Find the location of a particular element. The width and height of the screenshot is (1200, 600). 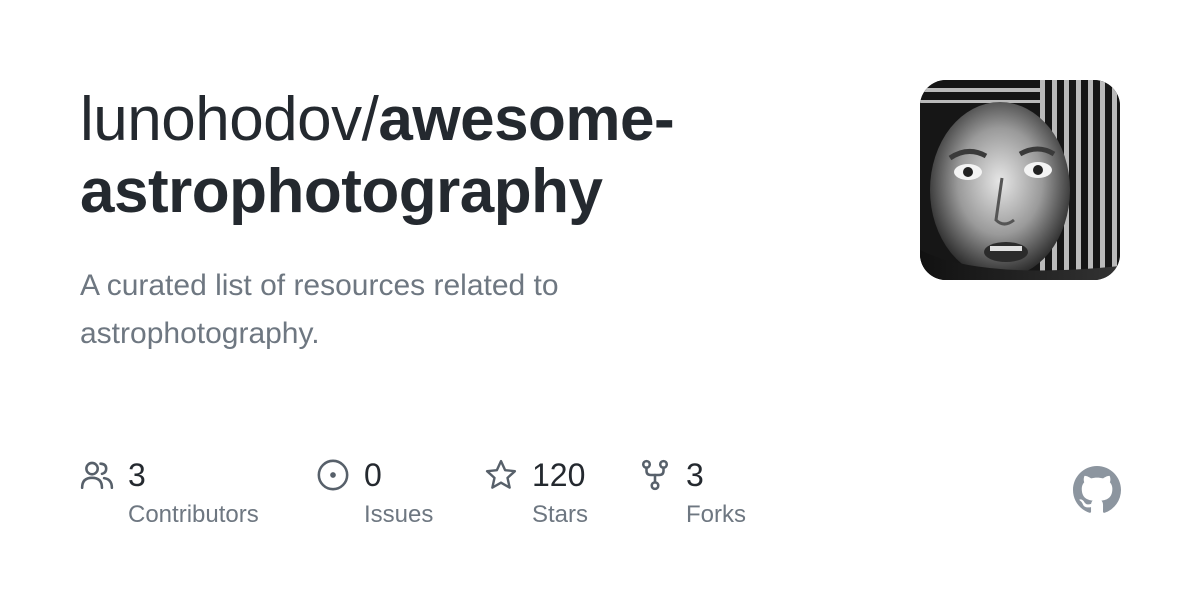

stat-label: Contributors is located at coordinates (193, 514).